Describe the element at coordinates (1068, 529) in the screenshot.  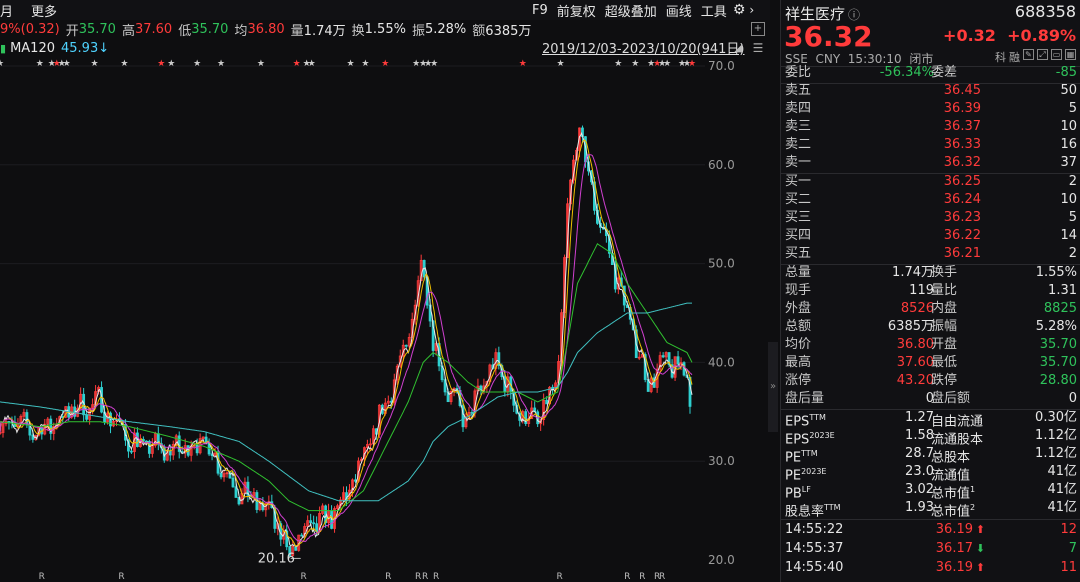
I see `tick-volume: 12` at that location.